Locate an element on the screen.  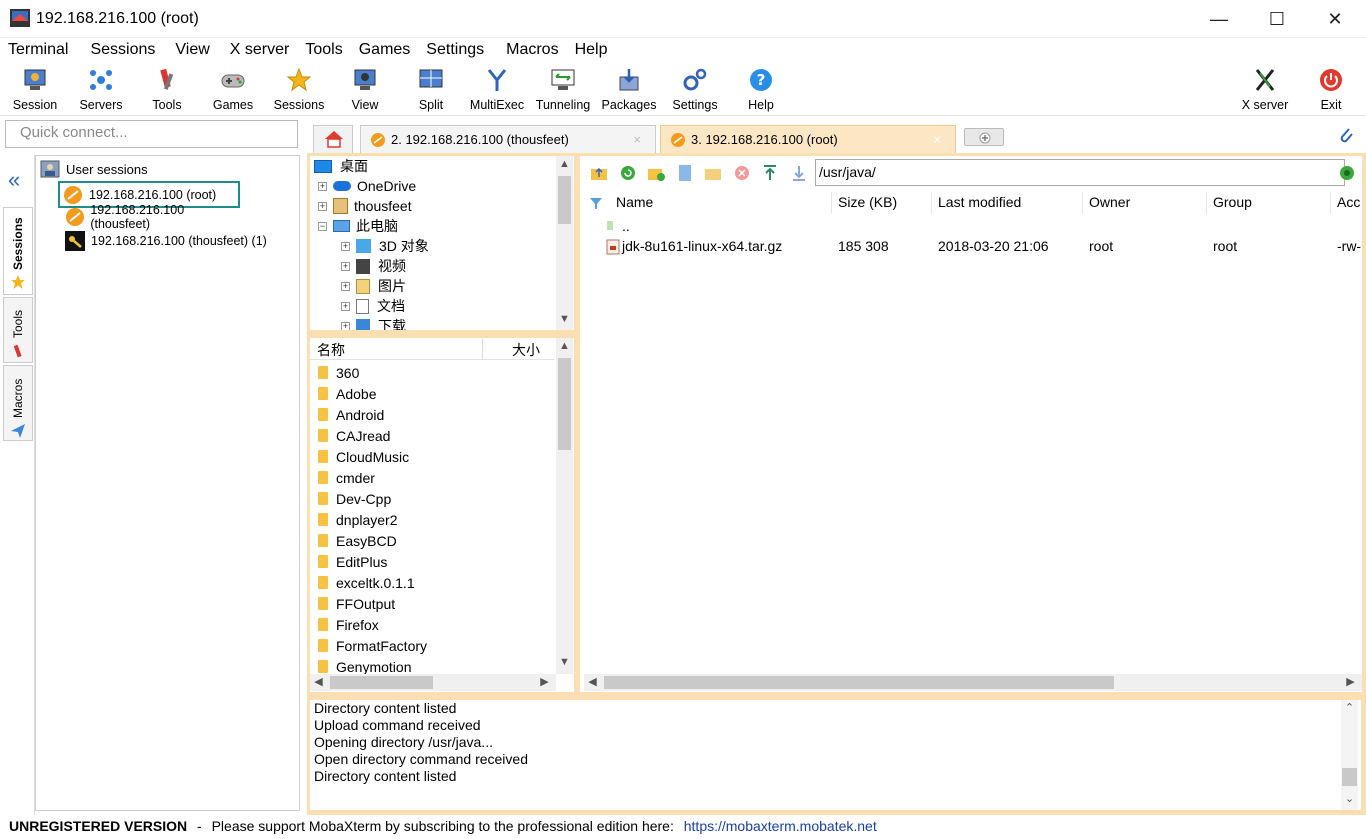
scroll-up-icon: ⌃ is located at coordinates (1349, 708).